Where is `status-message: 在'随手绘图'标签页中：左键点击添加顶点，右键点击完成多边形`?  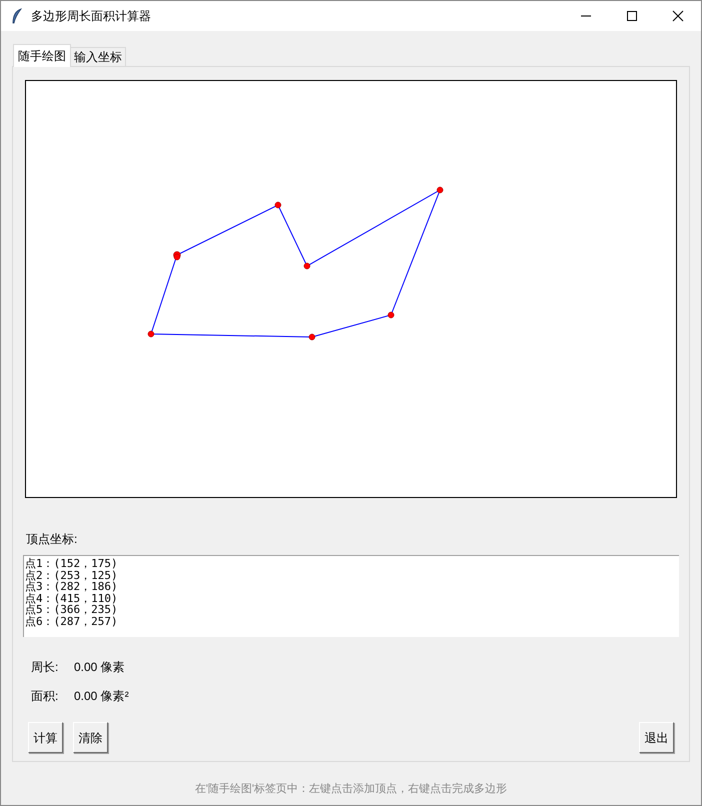
status-message: 在'随手绘图'标签页中：左键点击添加顶点，右键点击完成多边形 is located at coordinates (351, 789).